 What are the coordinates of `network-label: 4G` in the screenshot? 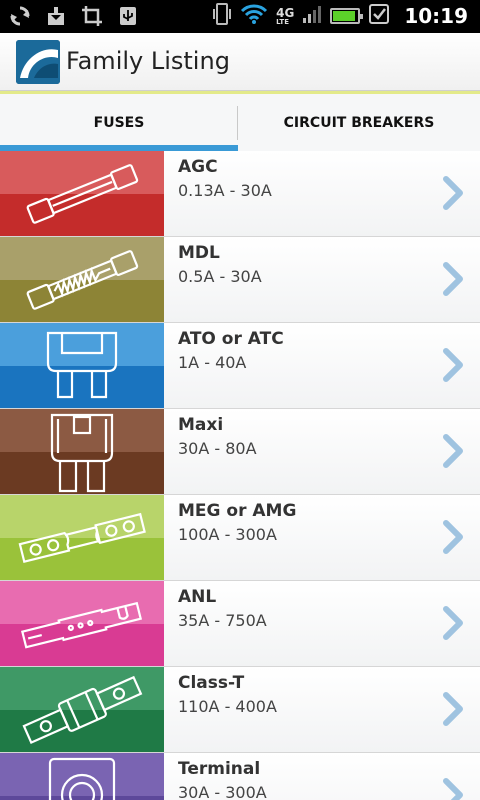 It's located at (285, 12).